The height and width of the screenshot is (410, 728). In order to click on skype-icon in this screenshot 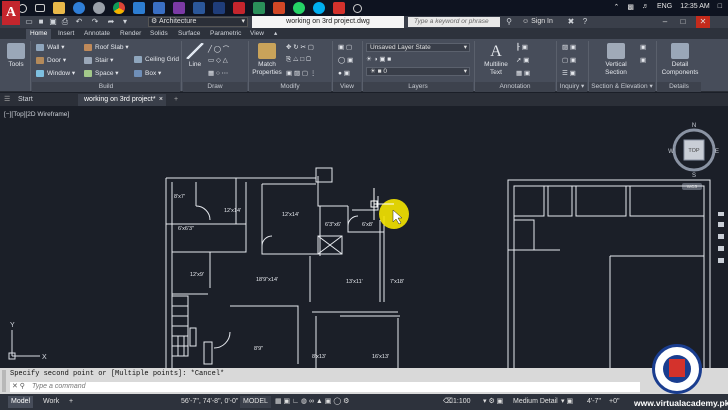, I will do `click(319, 8)`.